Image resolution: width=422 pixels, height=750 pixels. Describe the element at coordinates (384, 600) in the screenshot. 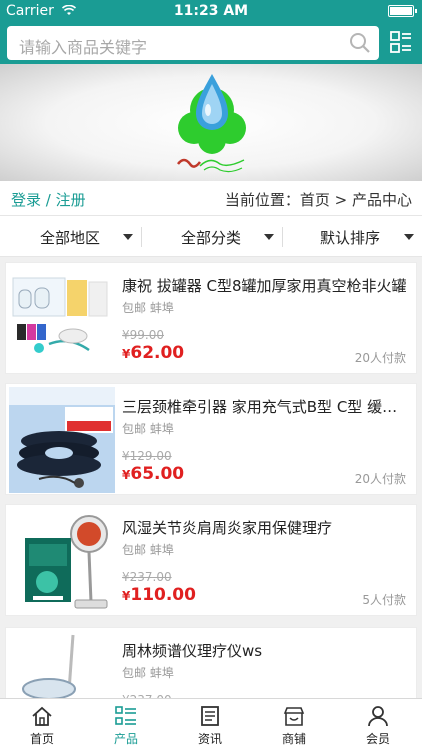

I see `product-sales-count: 5人付款` at that location.